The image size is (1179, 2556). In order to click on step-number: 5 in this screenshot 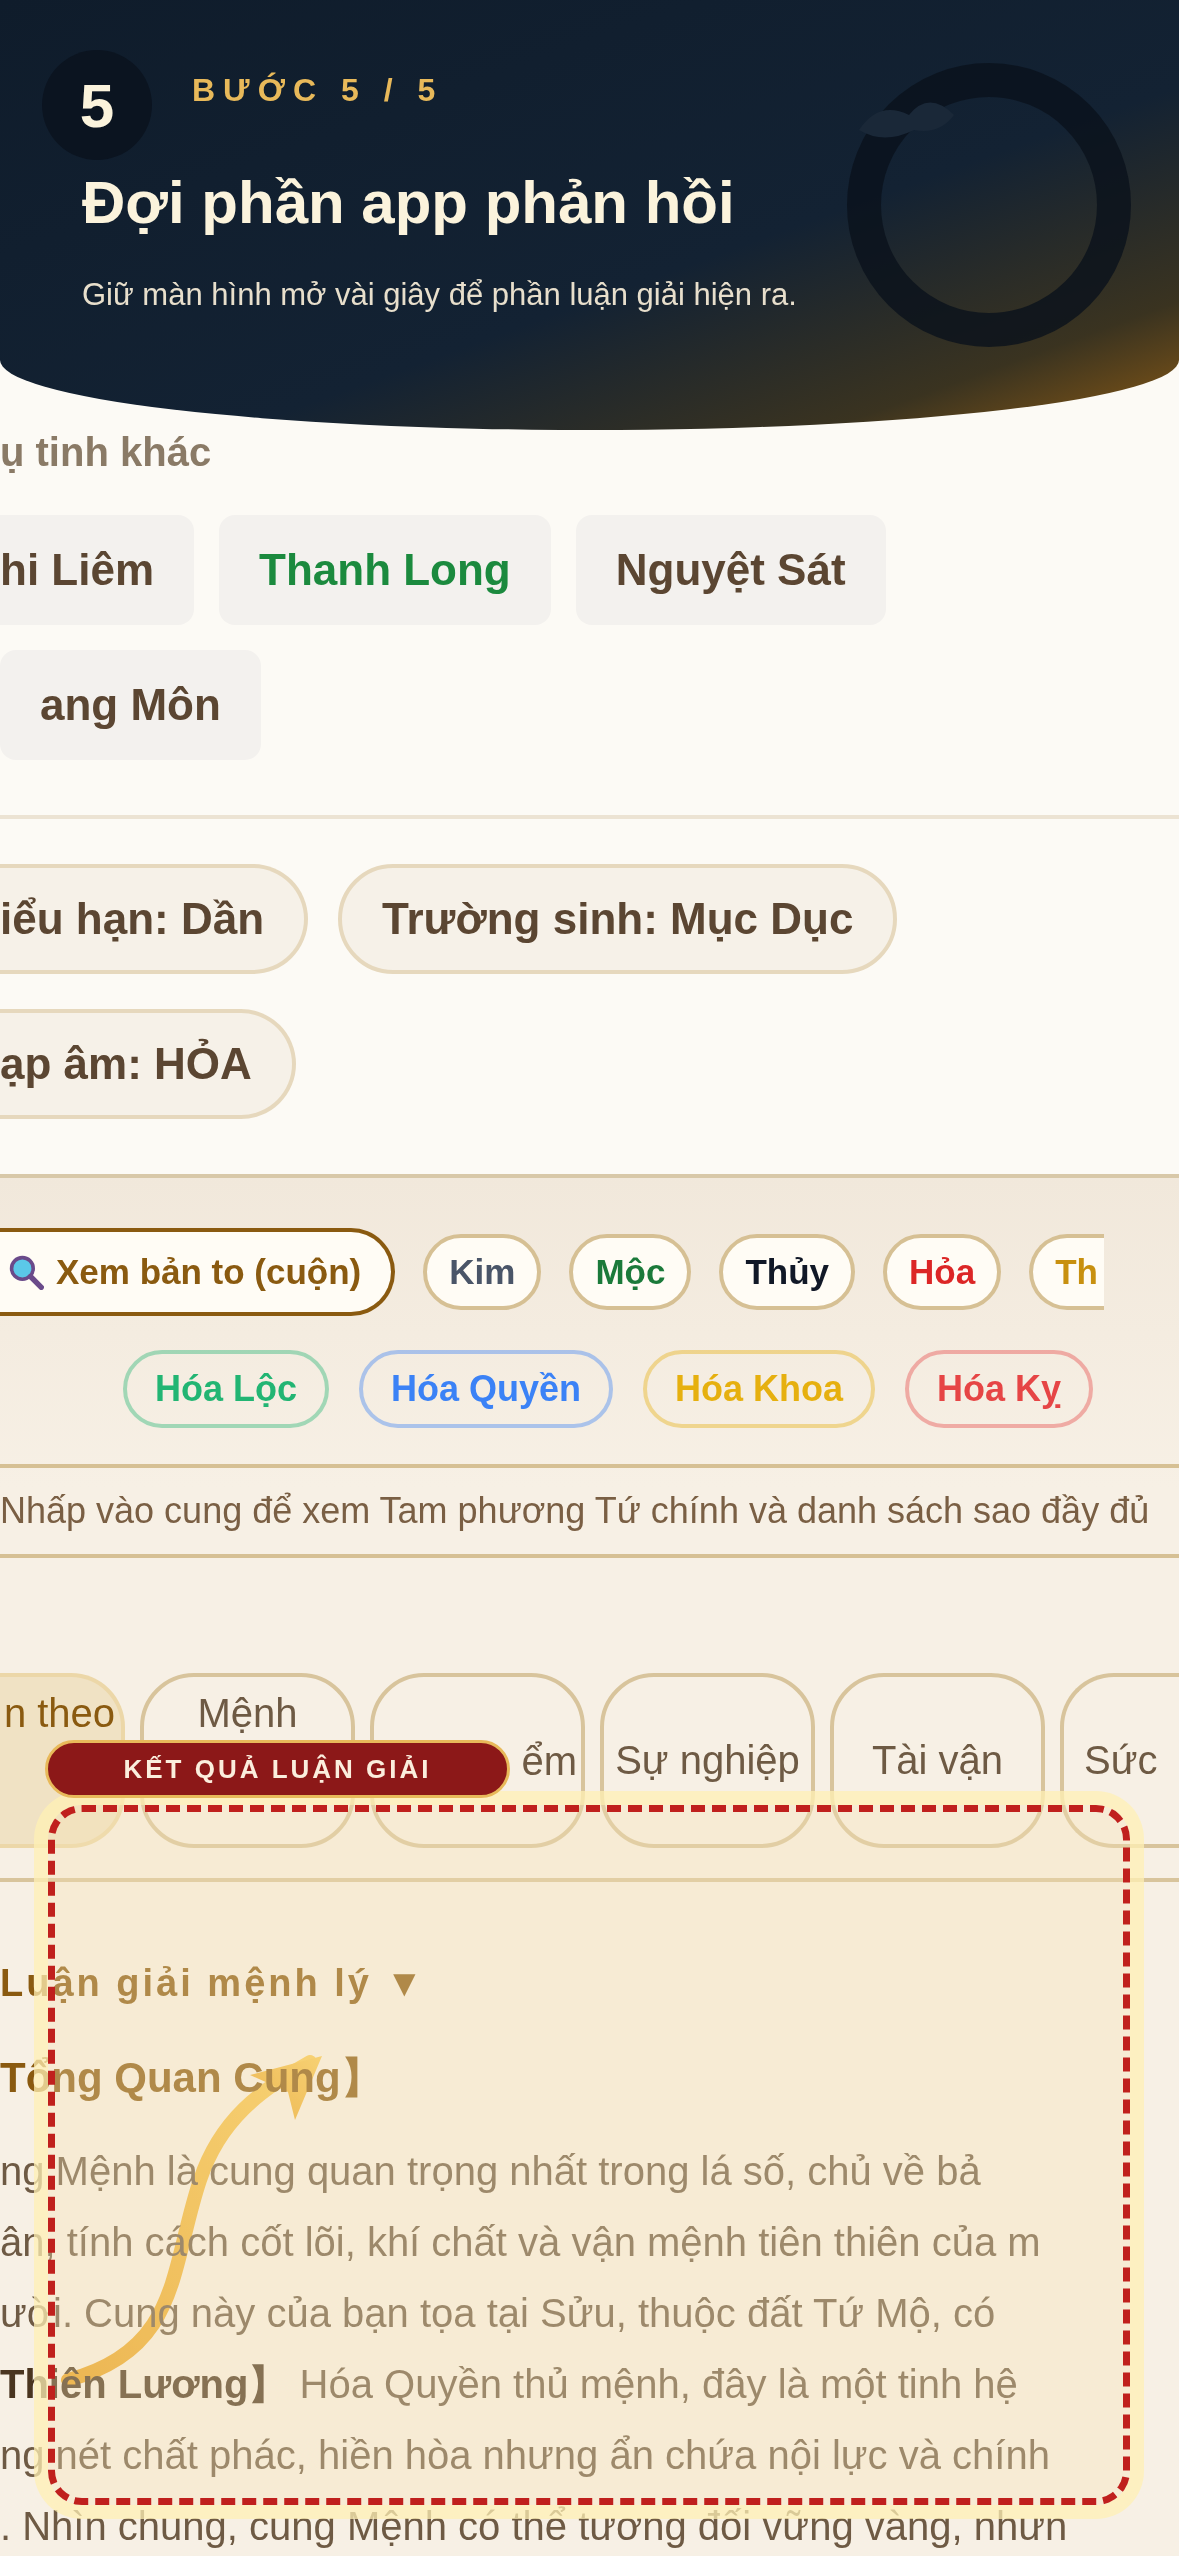, I will do `click(97, 105)`.